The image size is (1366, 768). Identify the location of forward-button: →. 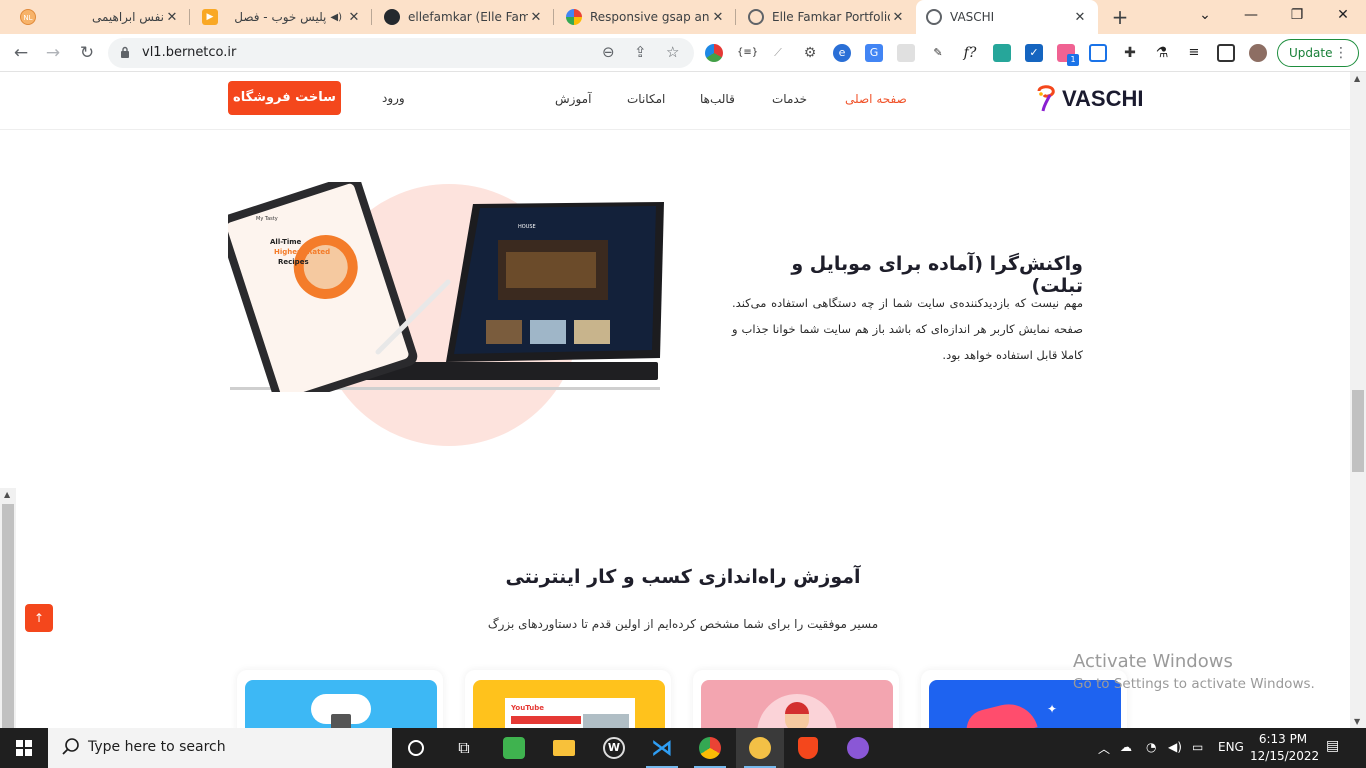
(53, 53).